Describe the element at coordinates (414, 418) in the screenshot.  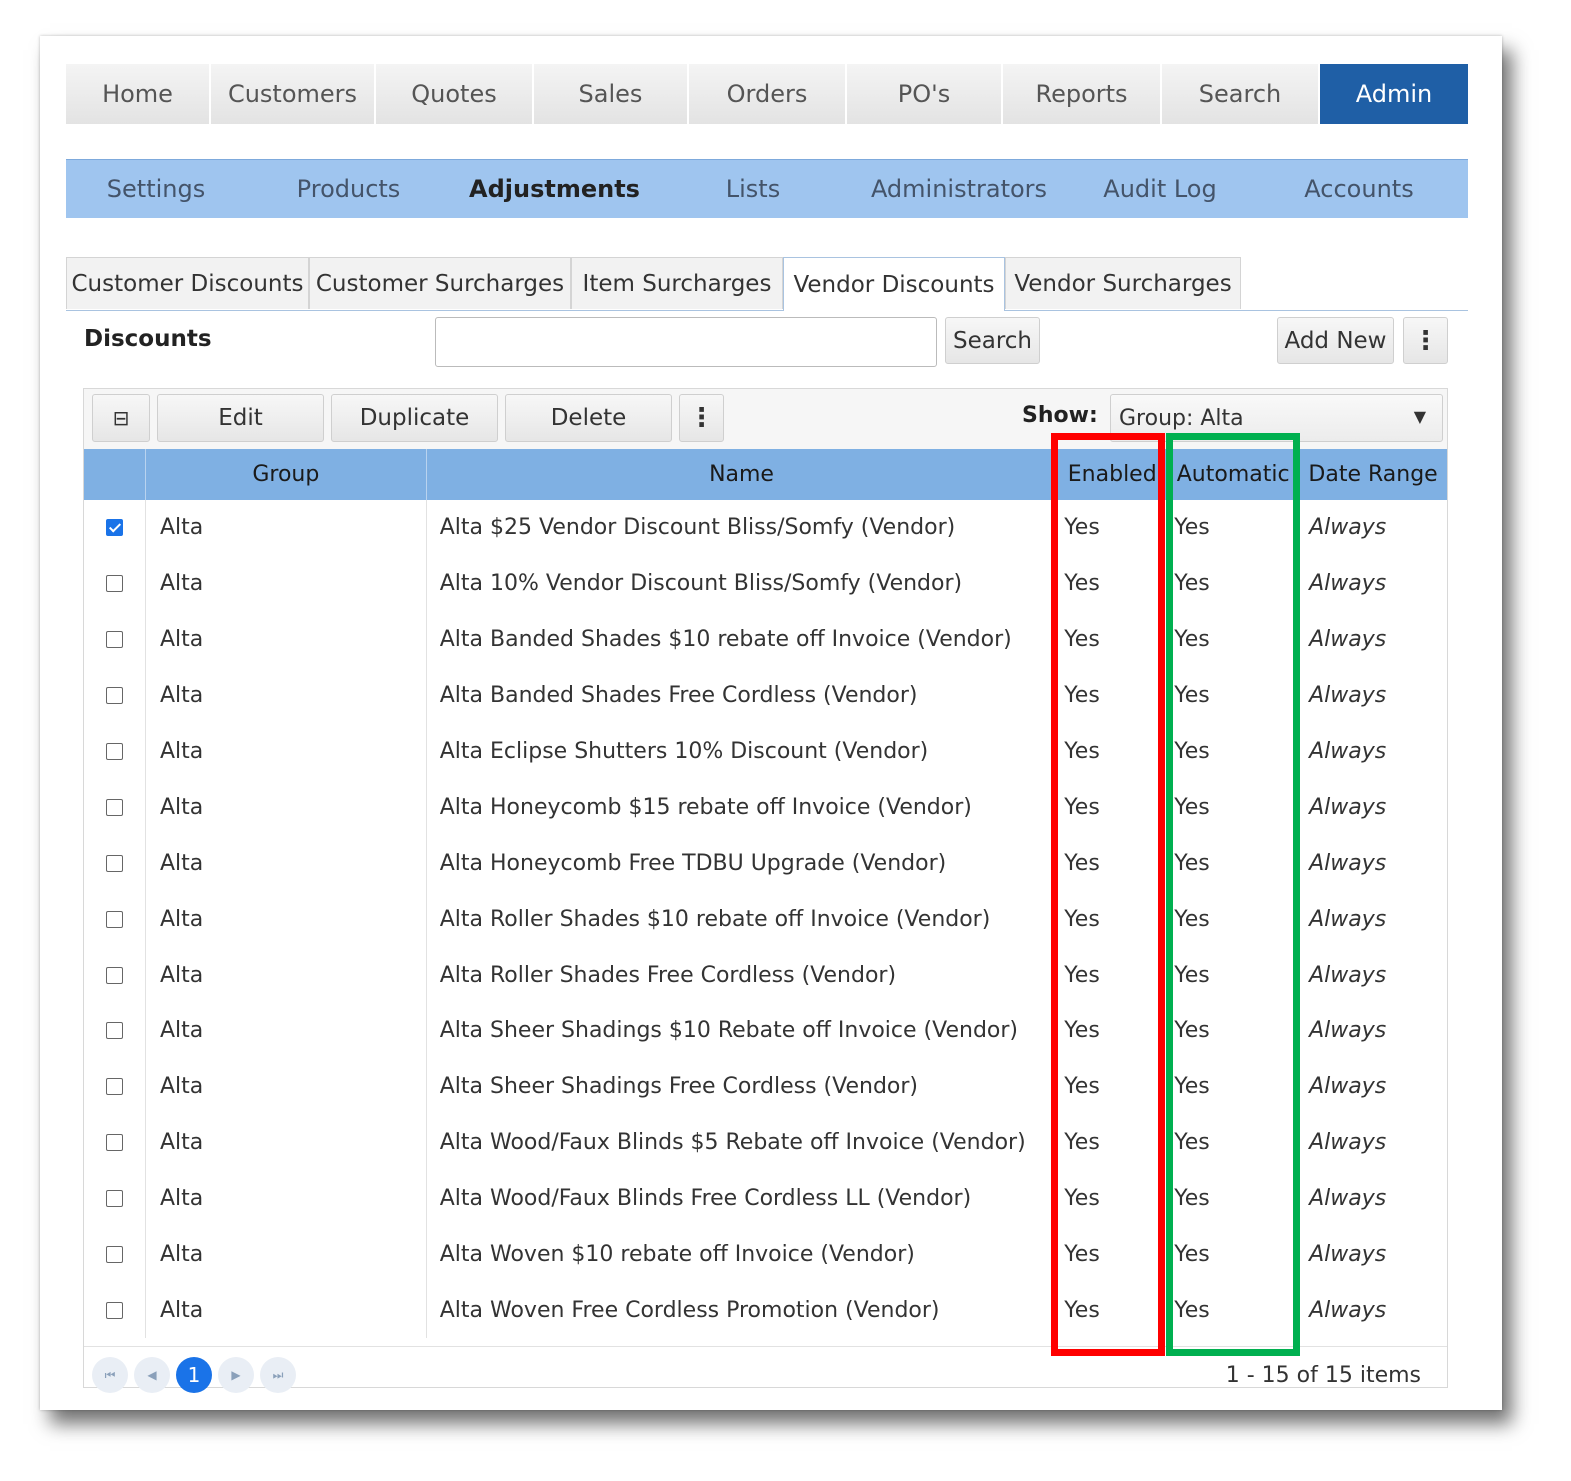
I see `duplicate-button: Duplicate` at that location.